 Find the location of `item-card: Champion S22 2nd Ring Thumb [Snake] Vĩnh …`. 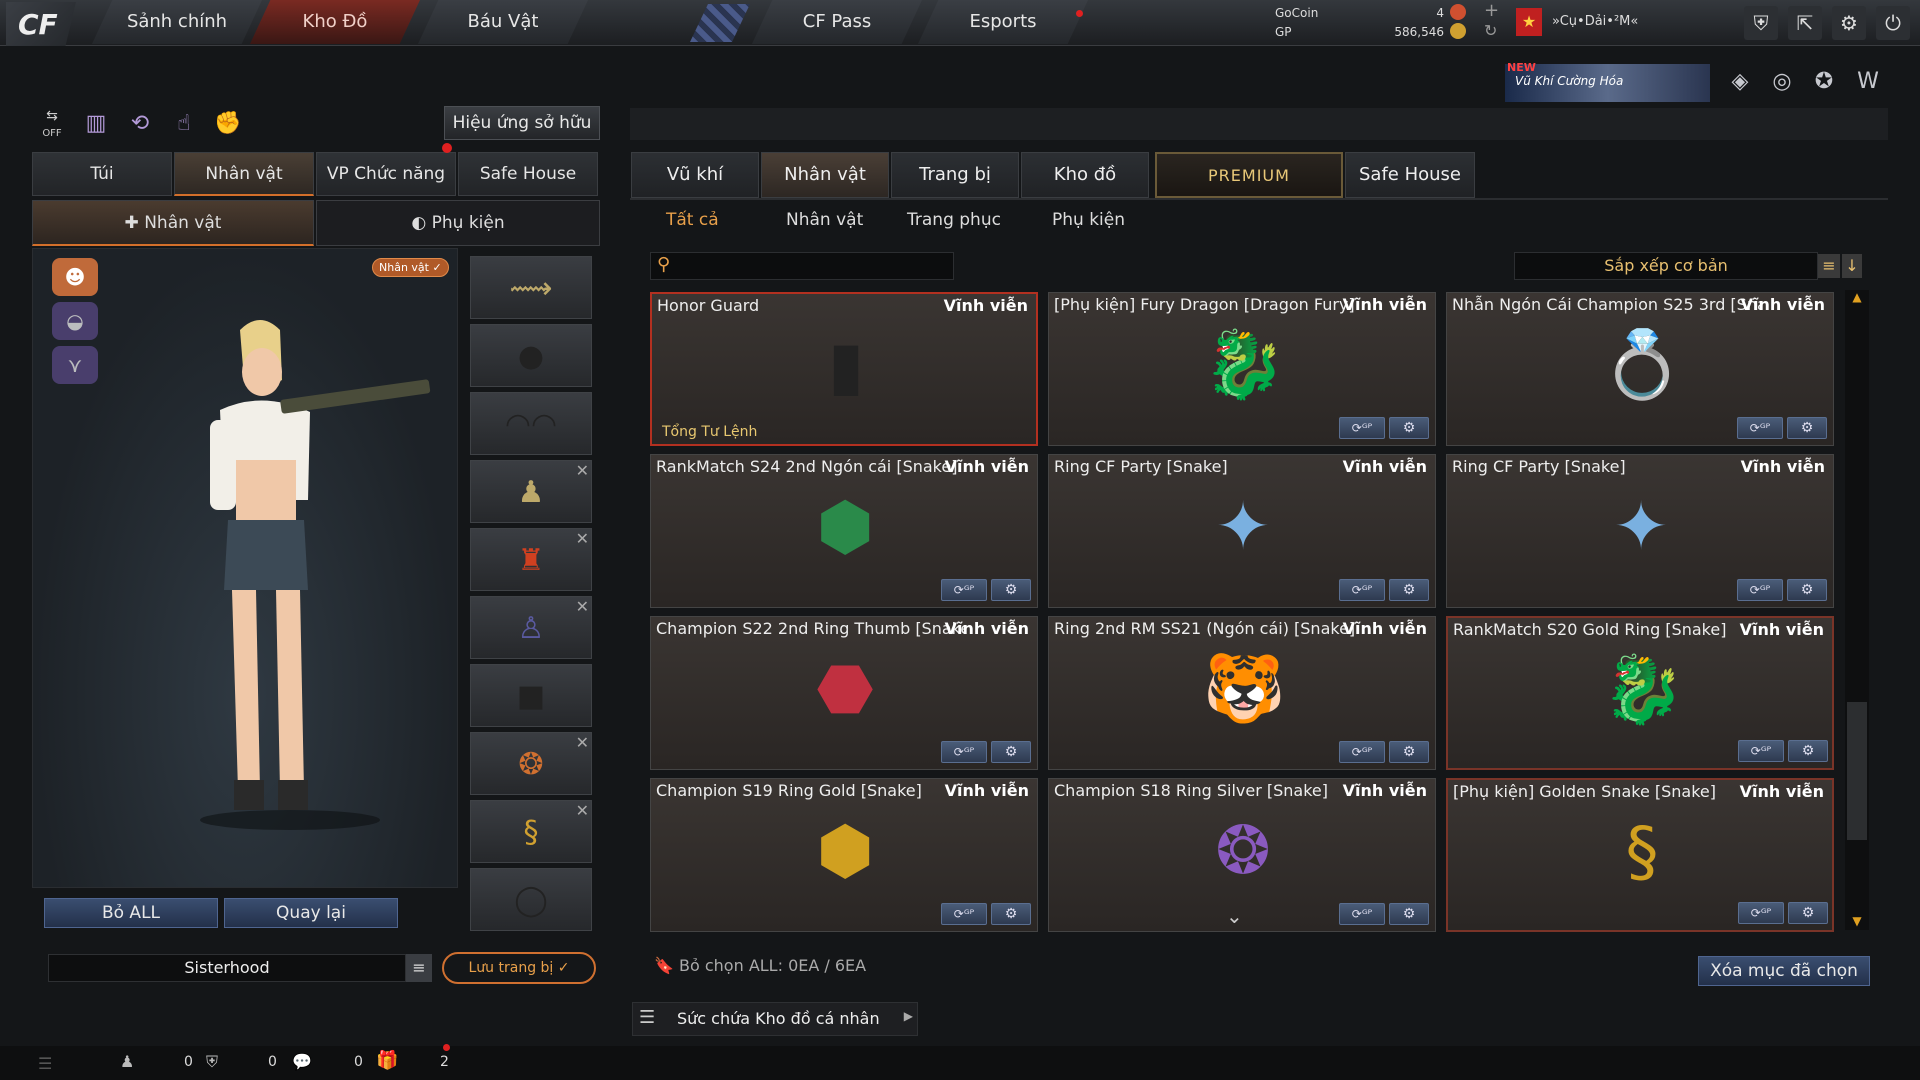

item-card: Champion S22 2nd Ring Thumb [Snake] Vĩnh … is located at coordinates (844, 693).